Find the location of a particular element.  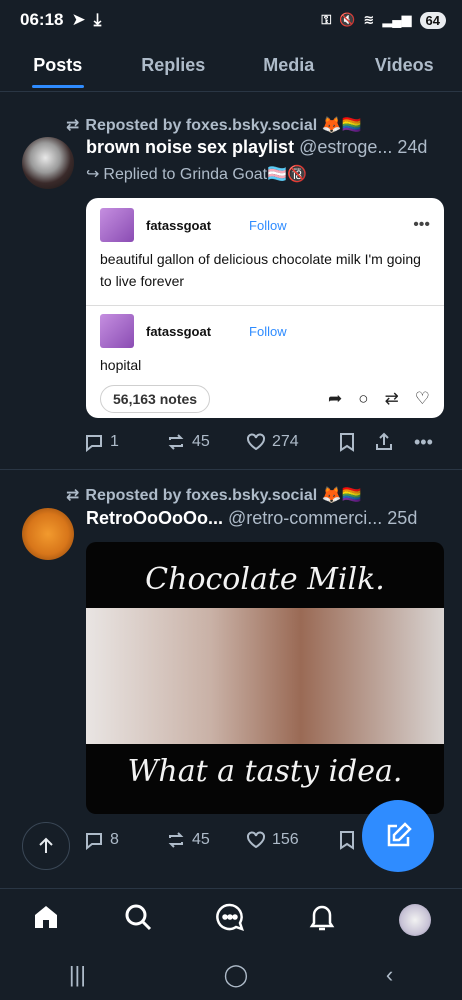

bookmark-button is located at coordinates (356, 442).